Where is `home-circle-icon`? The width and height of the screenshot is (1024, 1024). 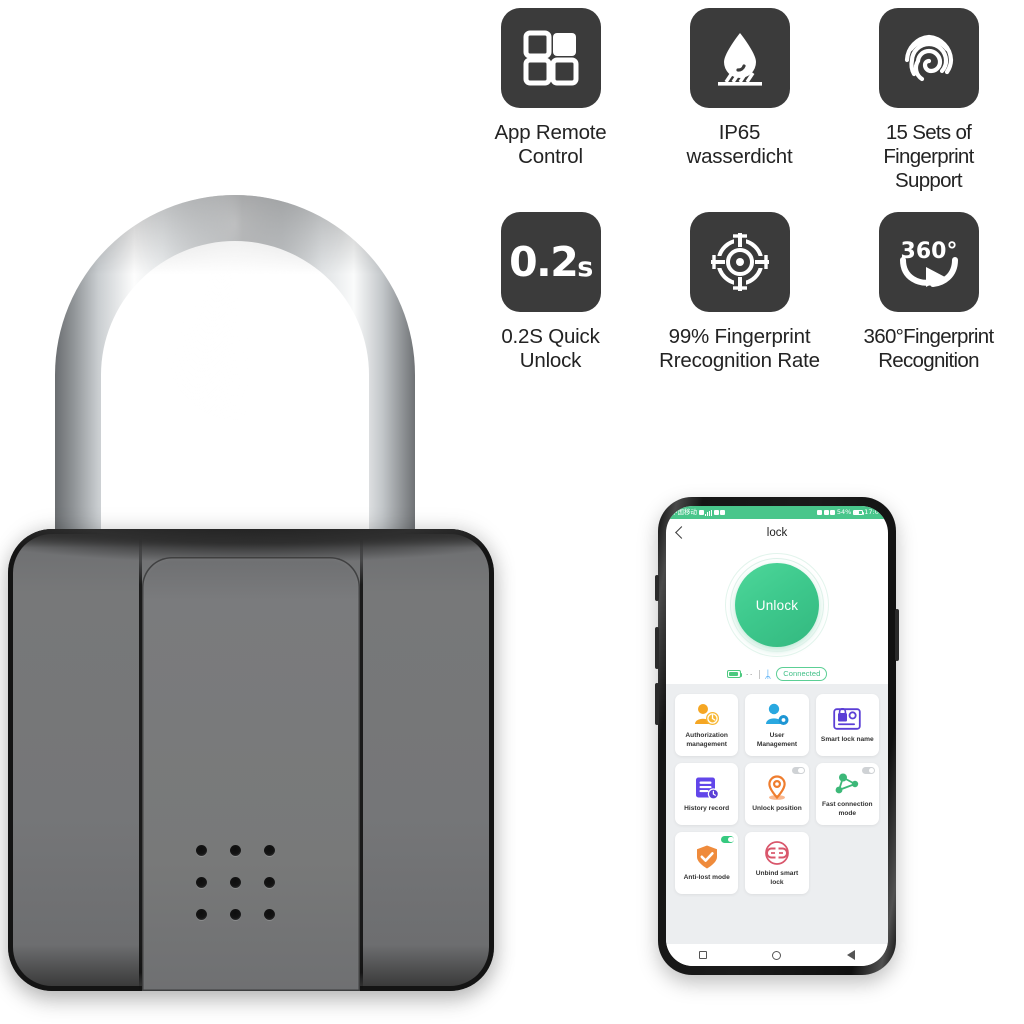 home-circle-icon is located at coordinates (777, 955).